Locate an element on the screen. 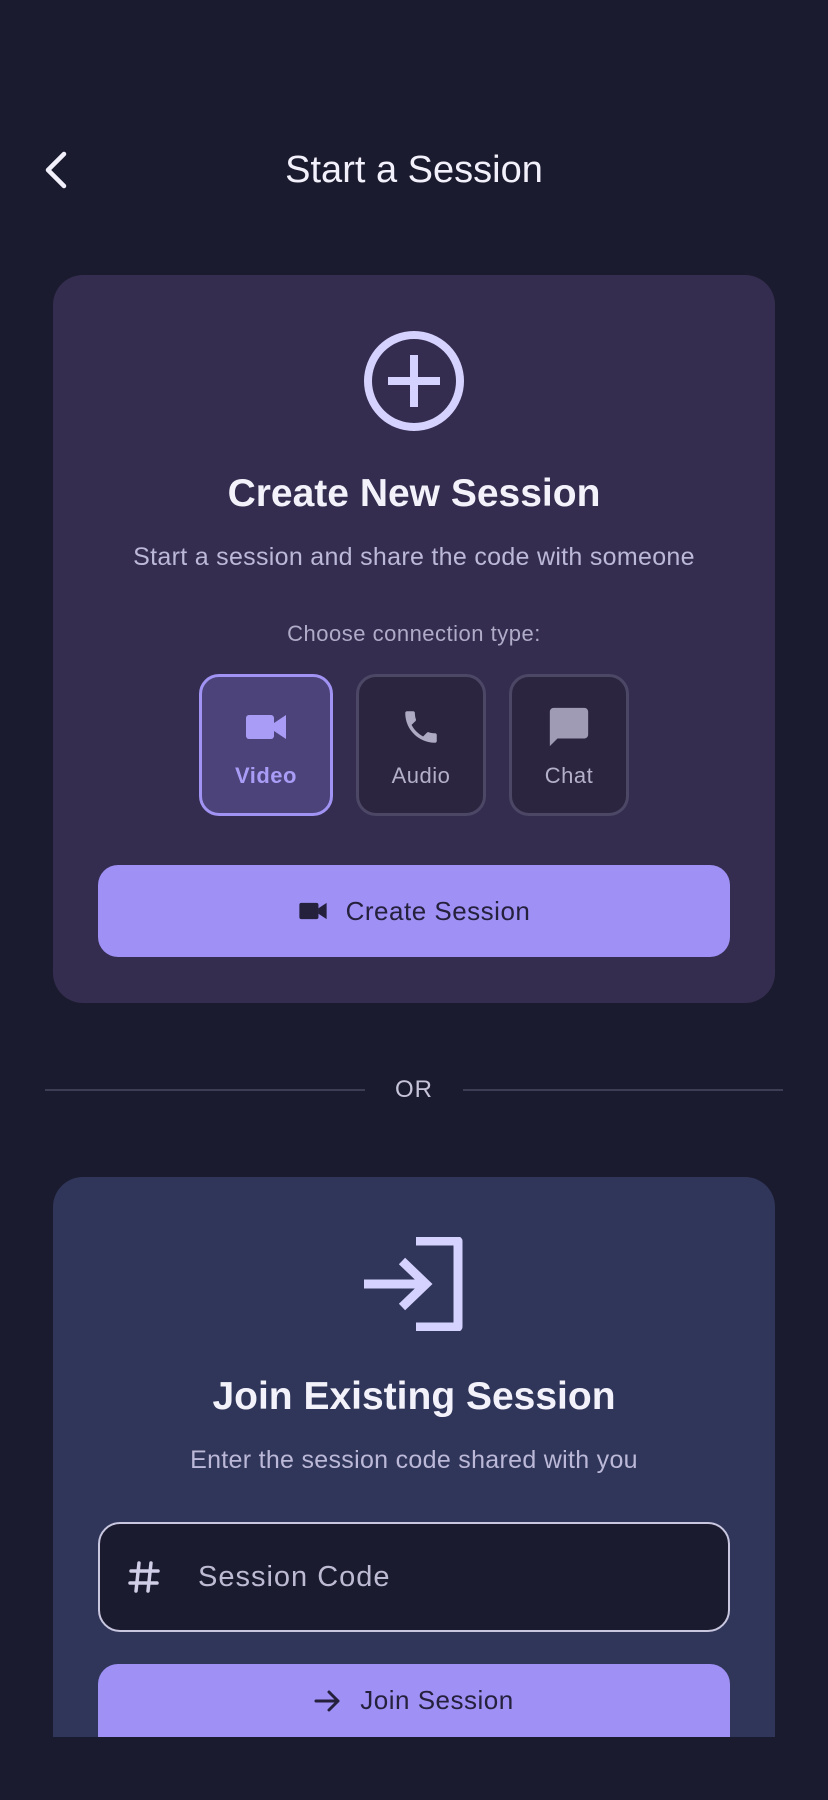 The height and width of the screenshot is (1800, 828). phone-icon is located at coordinates (421, 727).